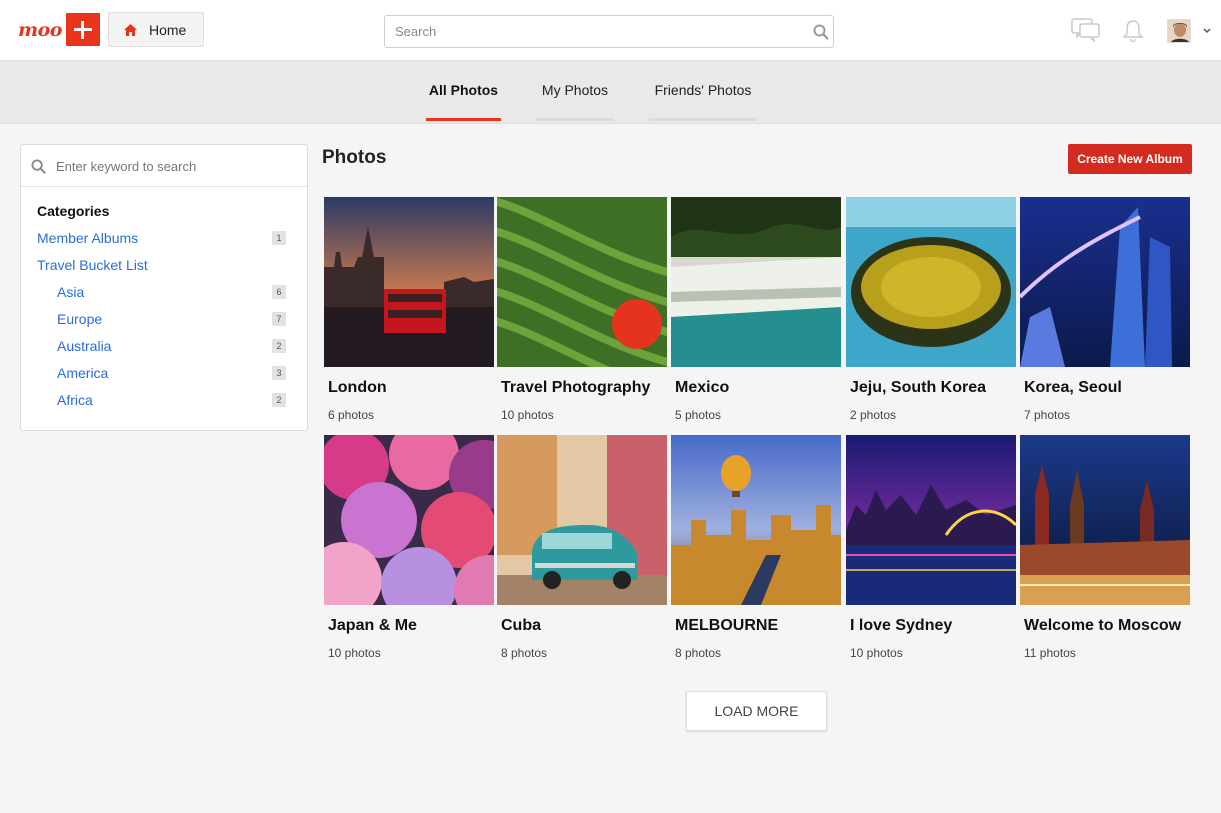 The height and width of the screenshot is (813, 1221). What do you see at coordinates (171, 400) in the screenshot?
I see `category-africa: Africa 2` at bounding box center [171, 400].